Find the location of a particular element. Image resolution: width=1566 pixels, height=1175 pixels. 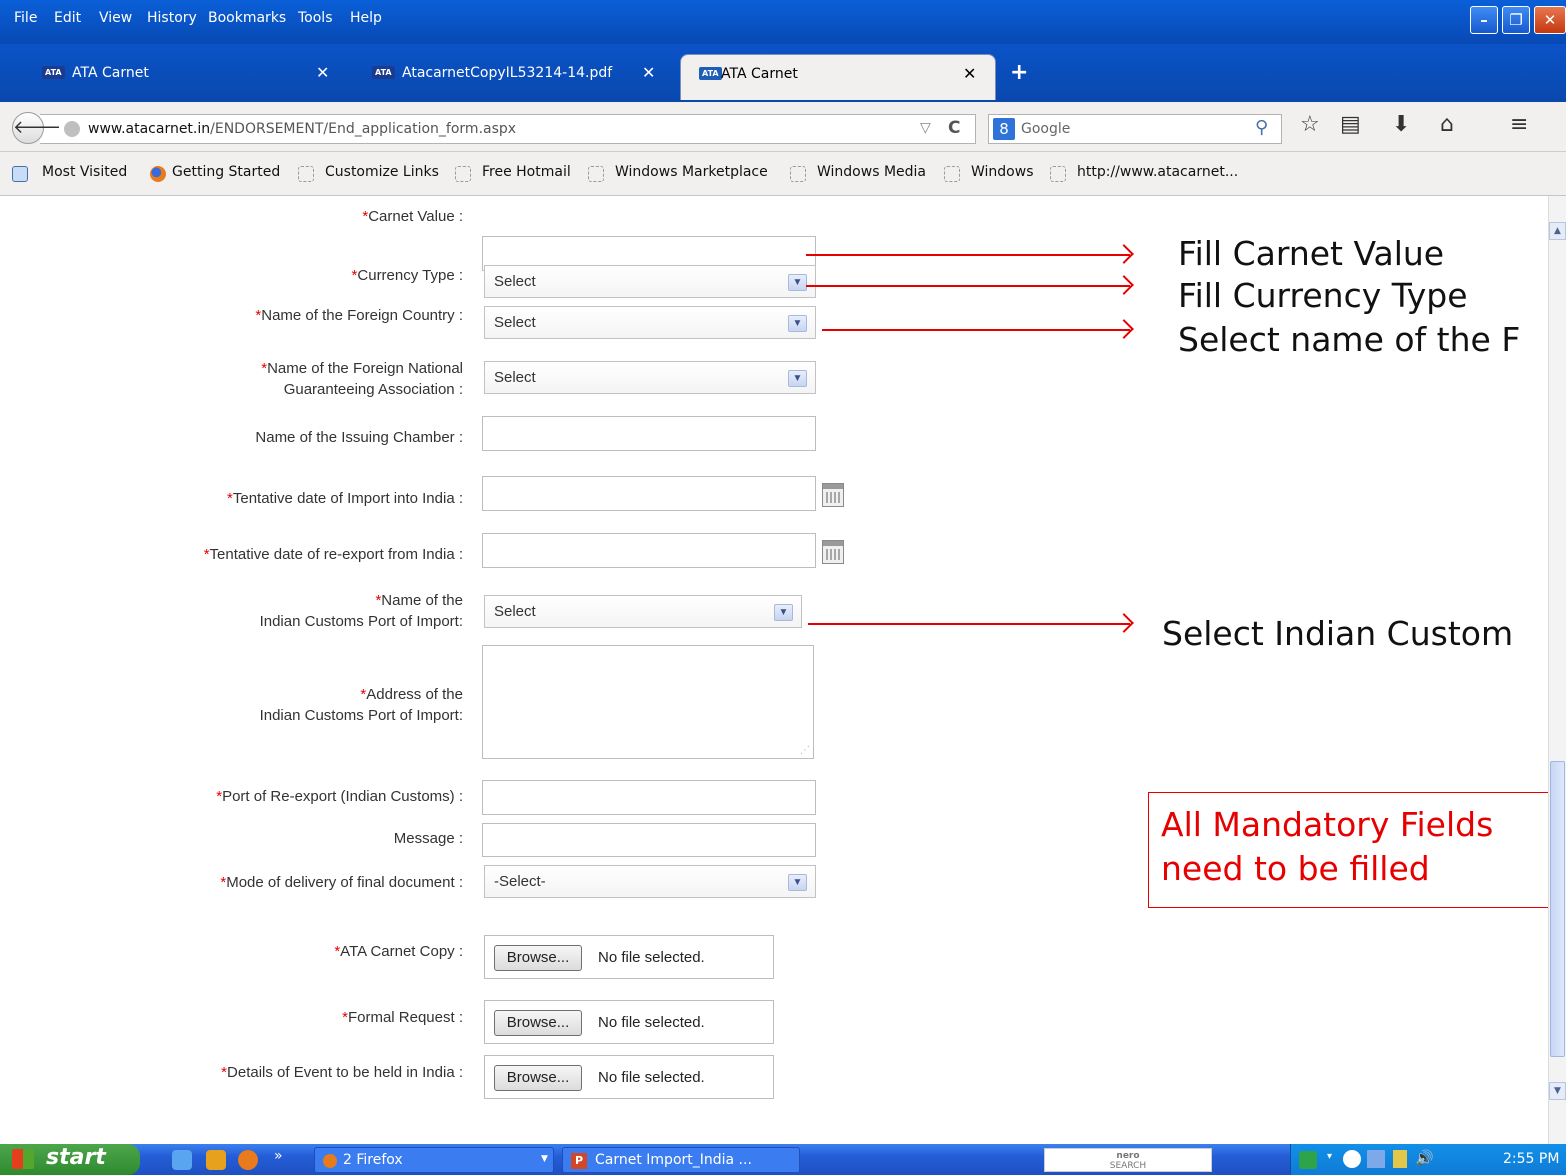

volume-icon: 🔊 is located at coordinates (1424, 1158).